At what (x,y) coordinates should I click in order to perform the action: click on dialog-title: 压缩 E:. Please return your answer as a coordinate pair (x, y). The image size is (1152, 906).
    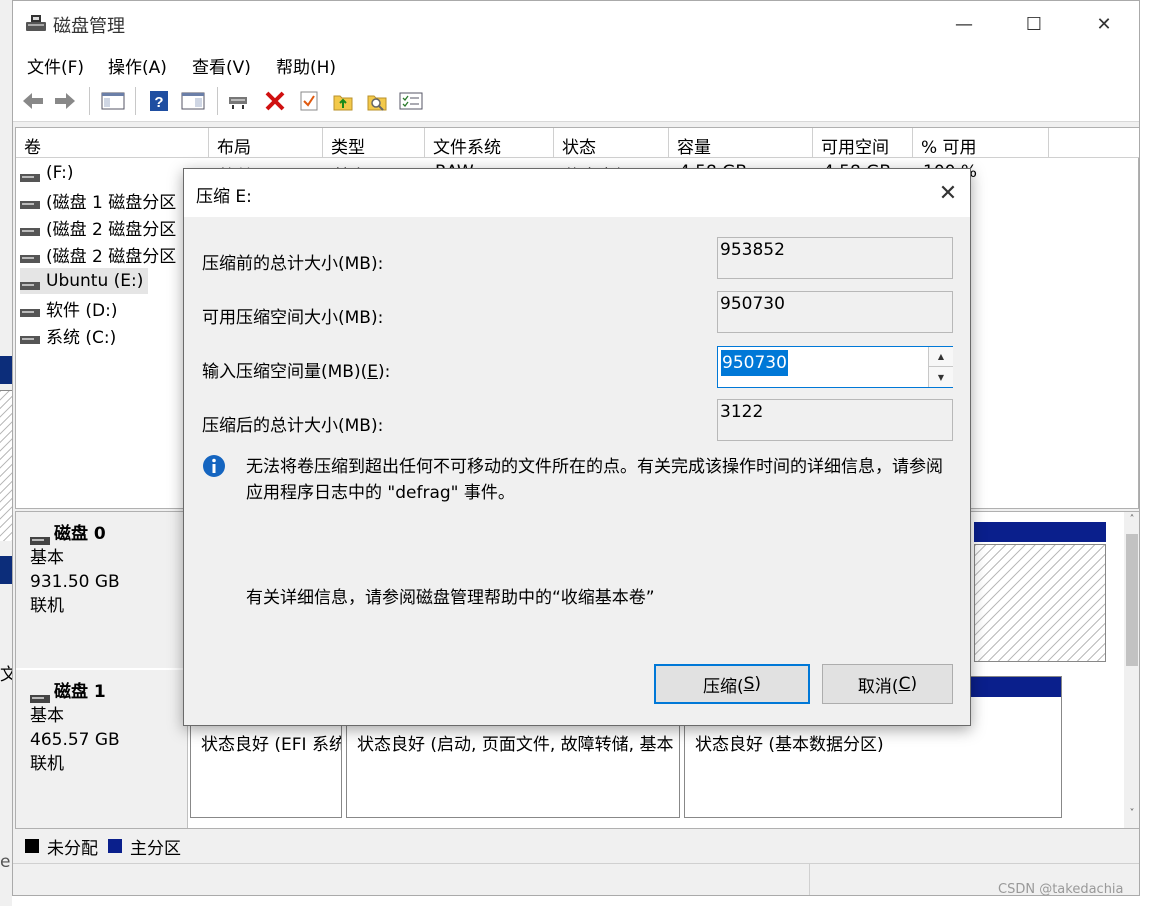
    Looking at the image, I should click on (224, 197).